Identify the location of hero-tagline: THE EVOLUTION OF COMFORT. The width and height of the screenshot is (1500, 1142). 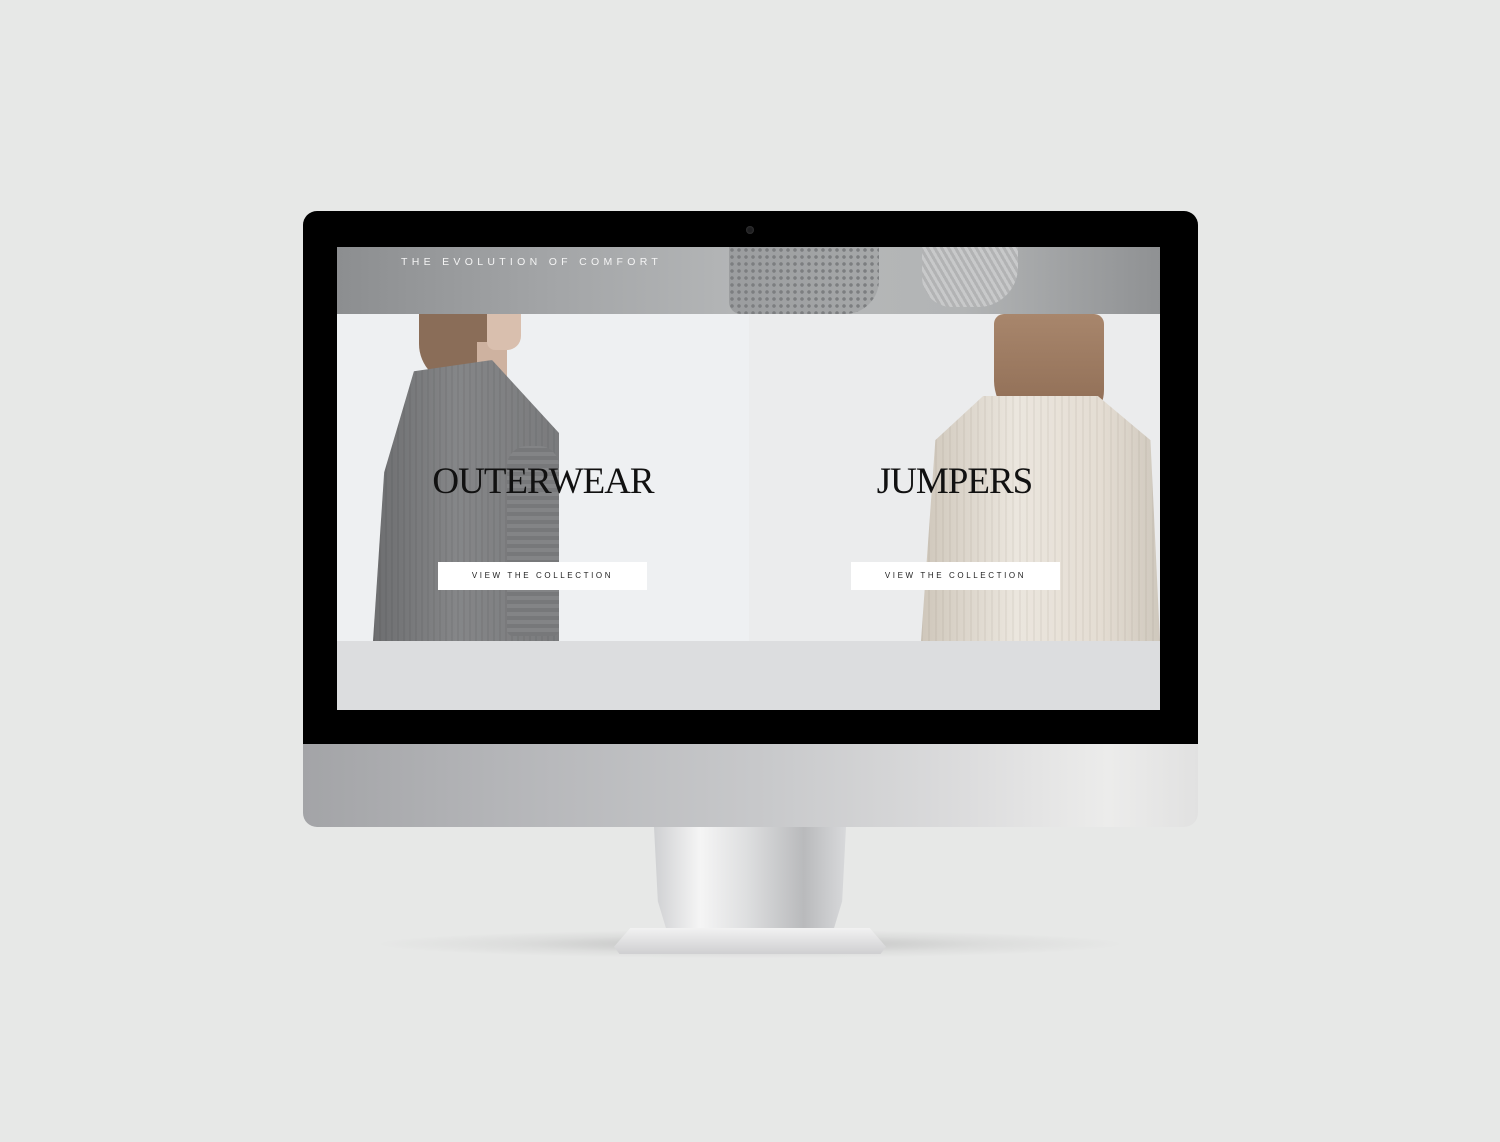
(532, 262).